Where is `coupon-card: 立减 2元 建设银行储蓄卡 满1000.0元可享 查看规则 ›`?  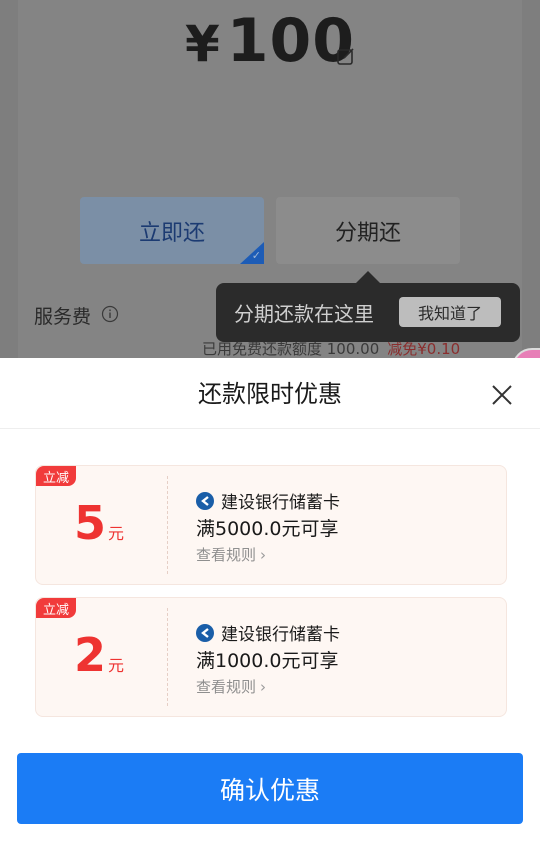
coupon-card: 立减 2元 建设银行储蓄卡 满1000.0元可享 查看规则 › is located at coordinates (271, 657).